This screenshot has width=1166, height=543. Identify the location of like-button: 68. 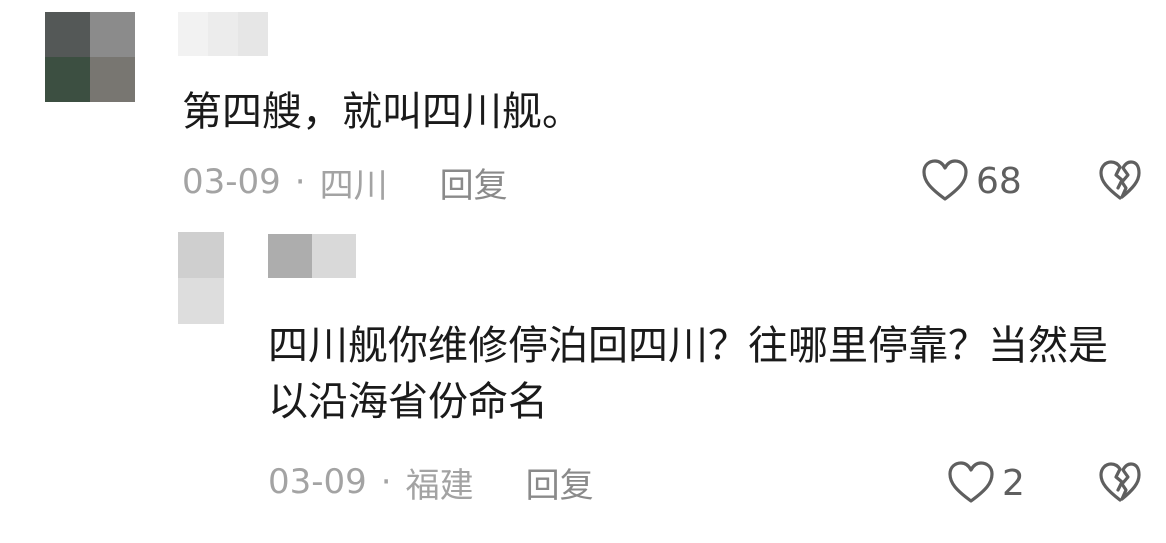
(971, 181).